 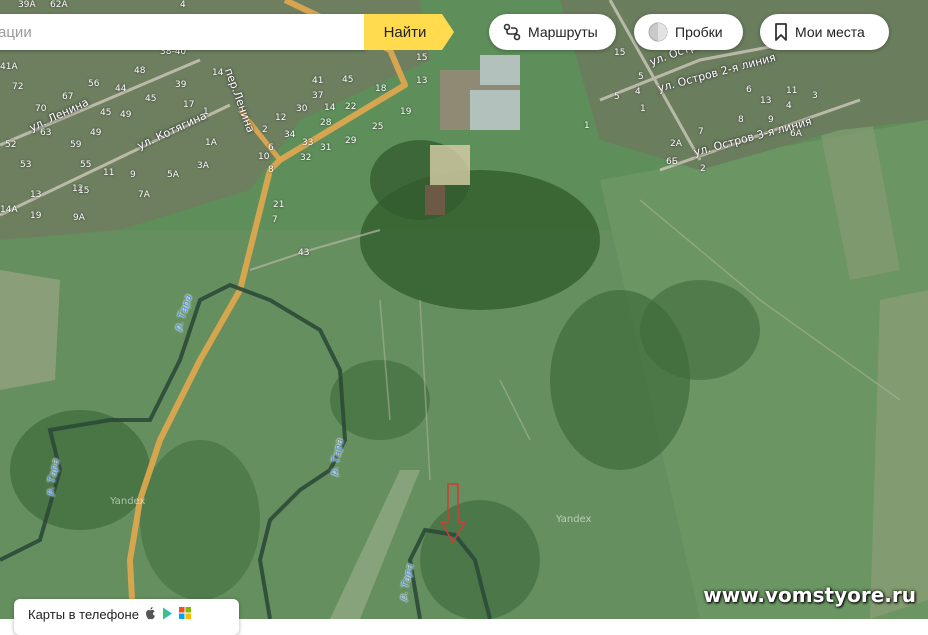 I want to click on traffic-label: Пробки, so click(x=699, y=32).